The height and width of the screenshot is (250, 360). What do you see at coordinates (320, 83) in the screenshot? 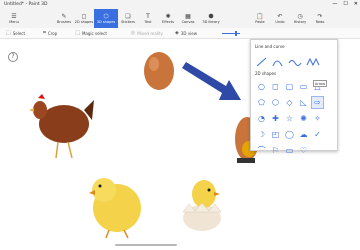
I see `arrow-tooltip: Arrow` at bounding box center [320, 83].